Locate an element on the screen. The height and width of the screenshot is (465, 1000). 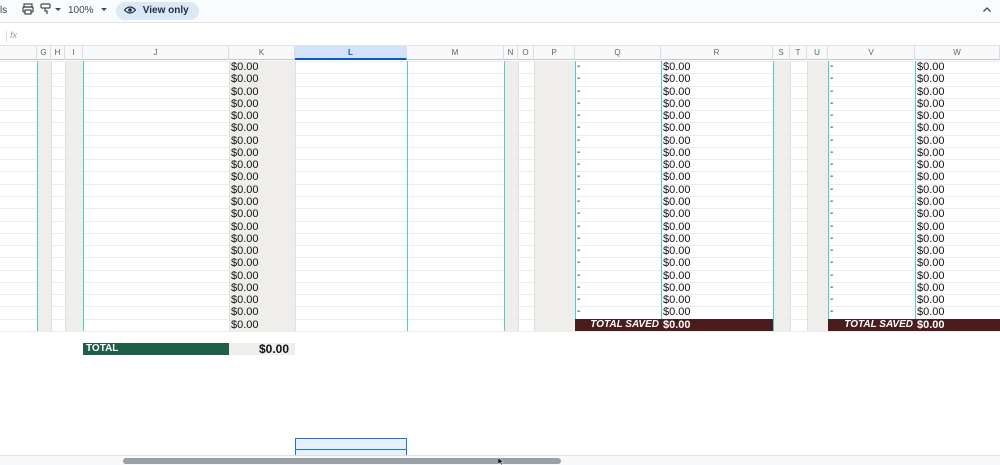
column-header-u: U is located at coordinates (817, 53).